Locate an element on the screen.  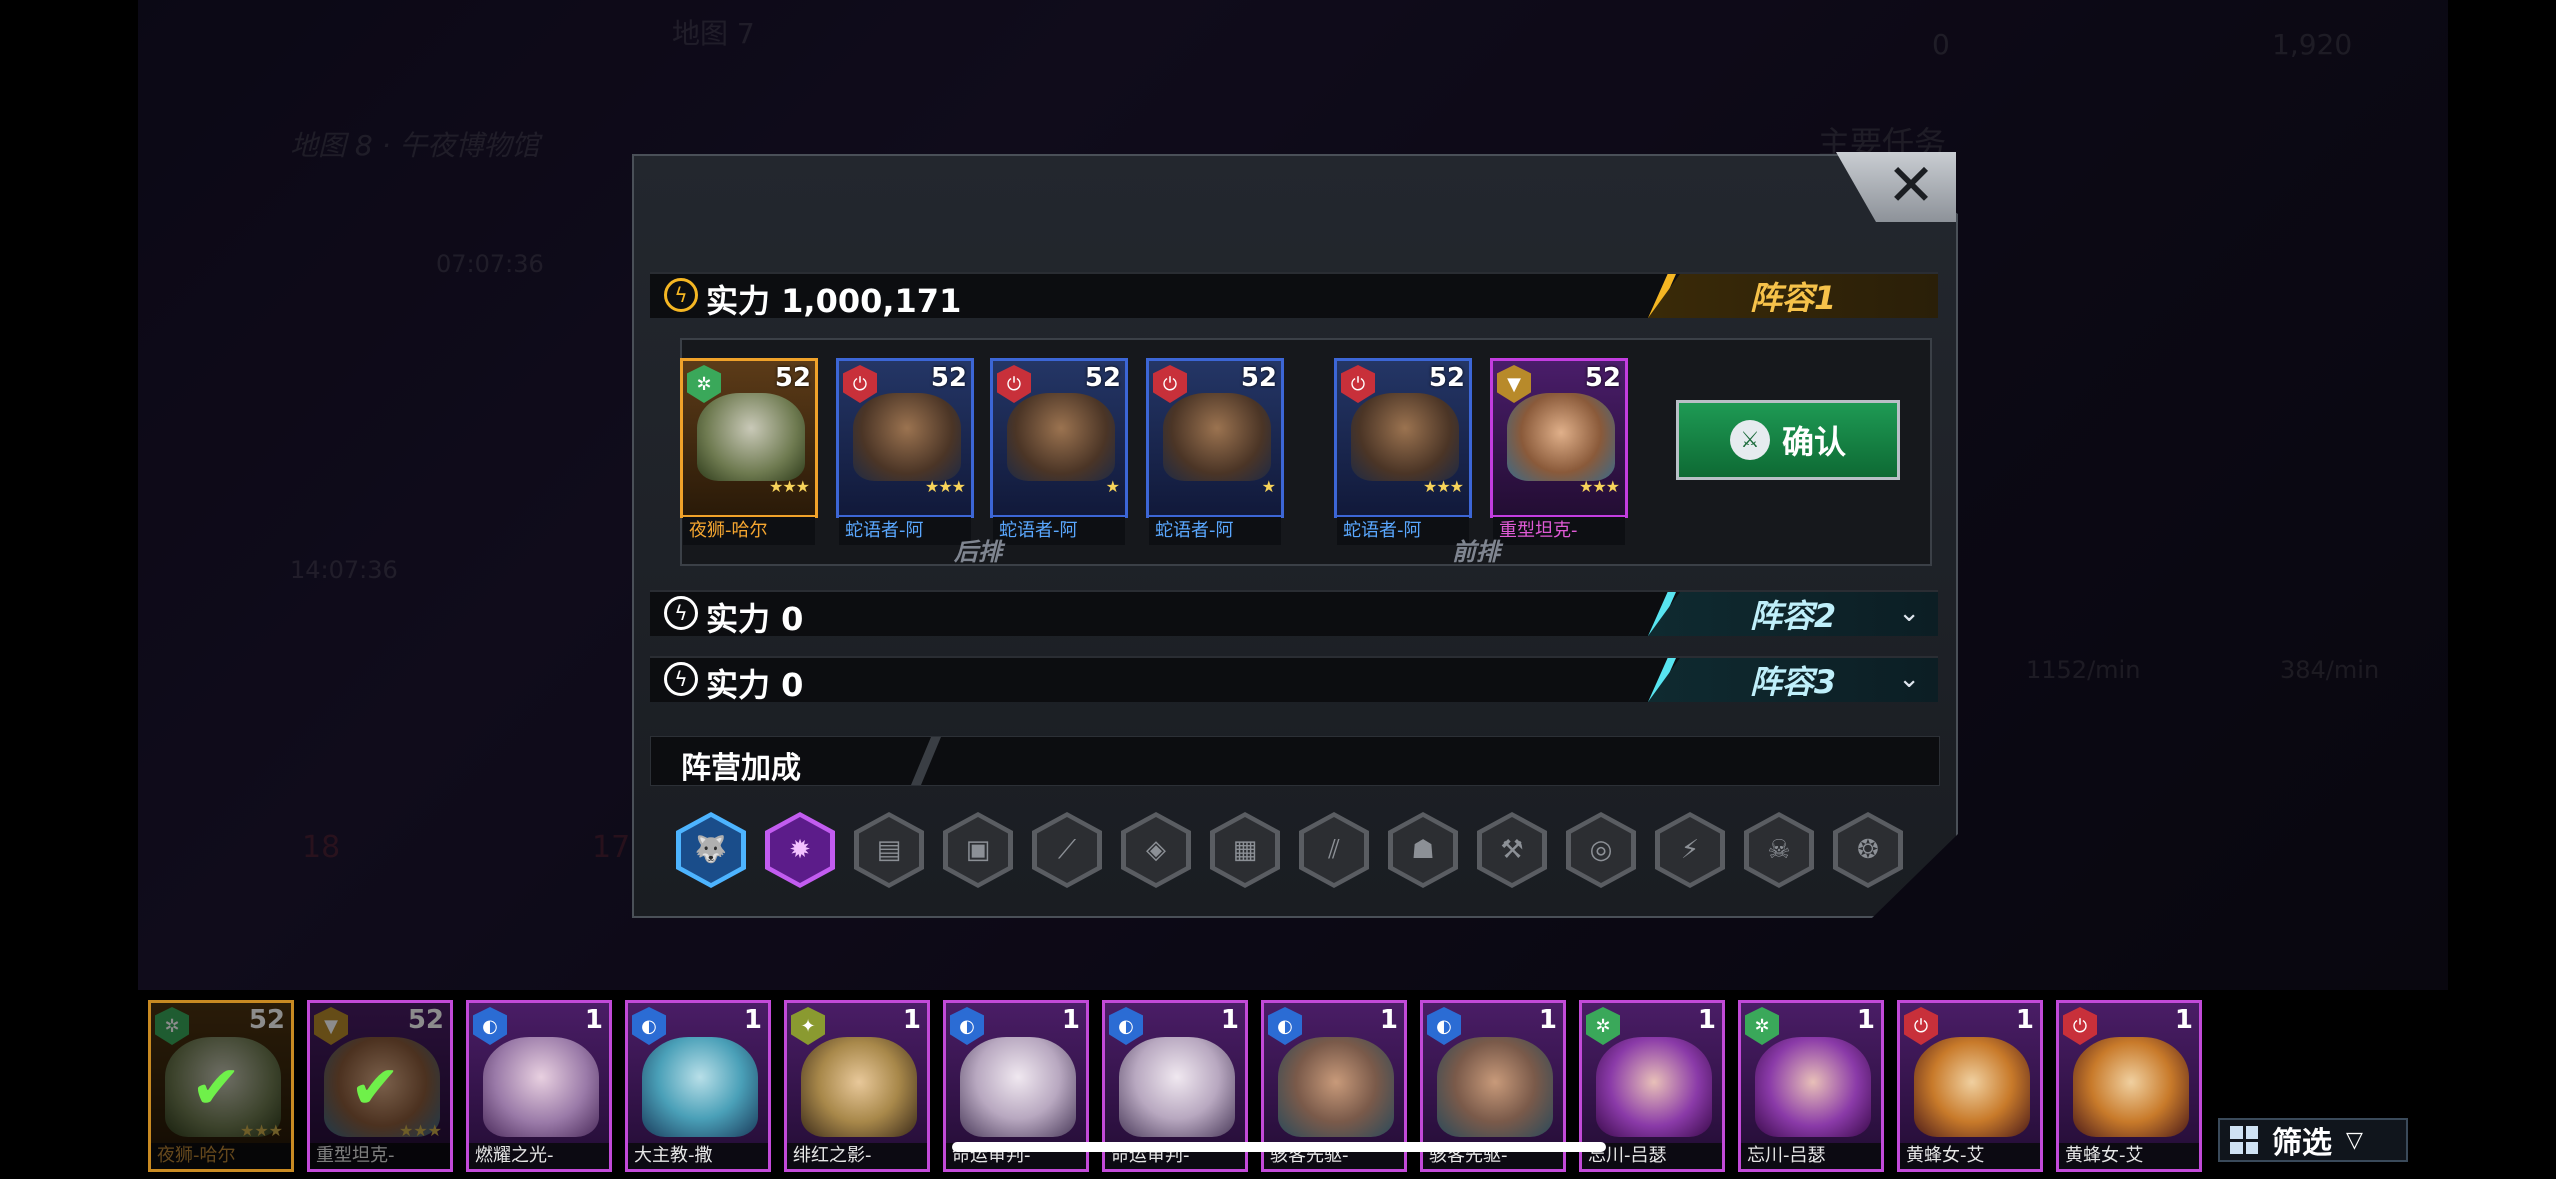
team-1-header: ϟ 实力 1,000,171 阵容1 is located at coordinates (1294, 296).